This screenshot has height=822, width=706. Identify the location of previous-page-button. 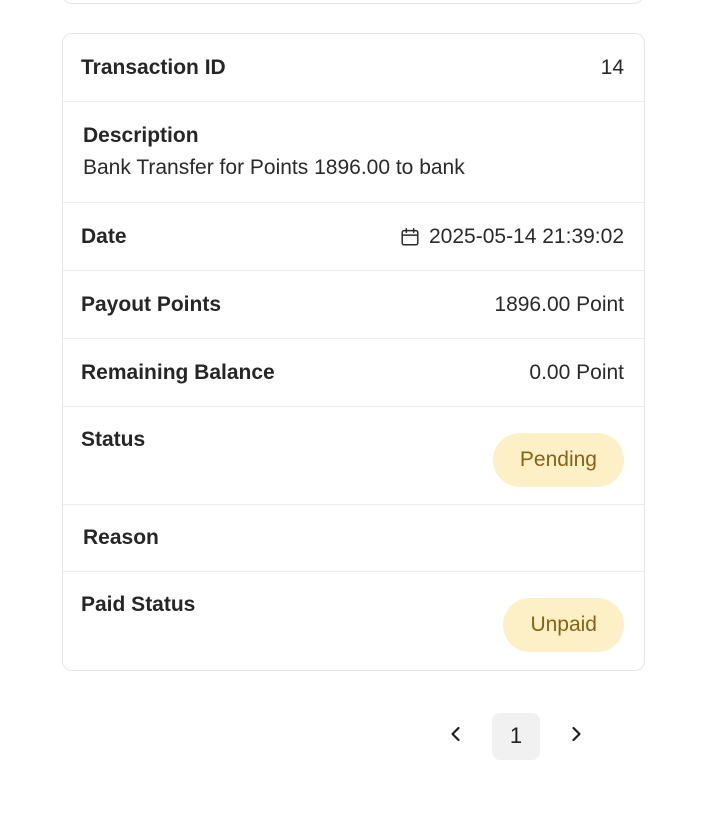
(456, 736).